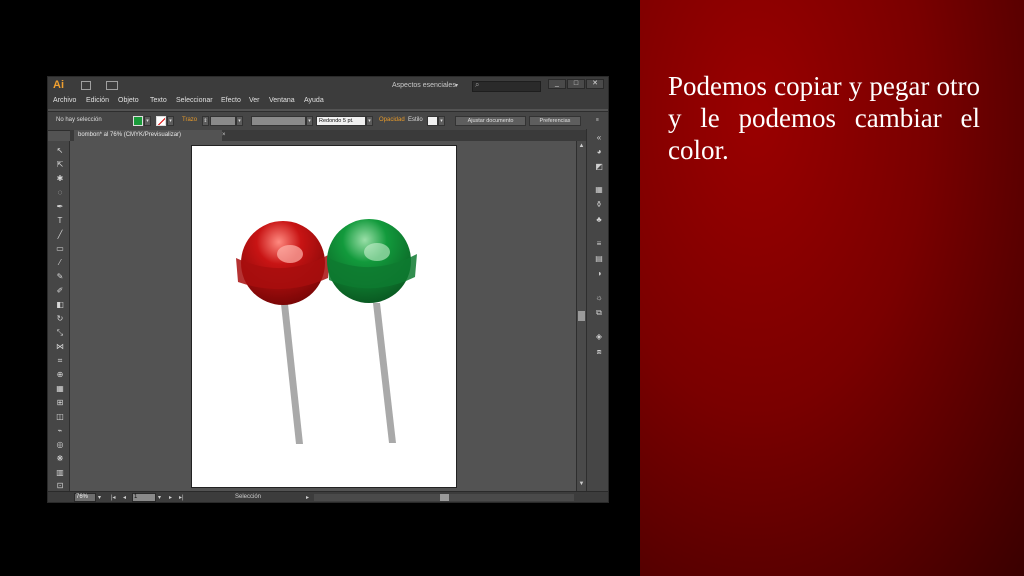 The height and width of the screenshot is (576, 1024). I want to click on green-lollipop, so click(372, 331).